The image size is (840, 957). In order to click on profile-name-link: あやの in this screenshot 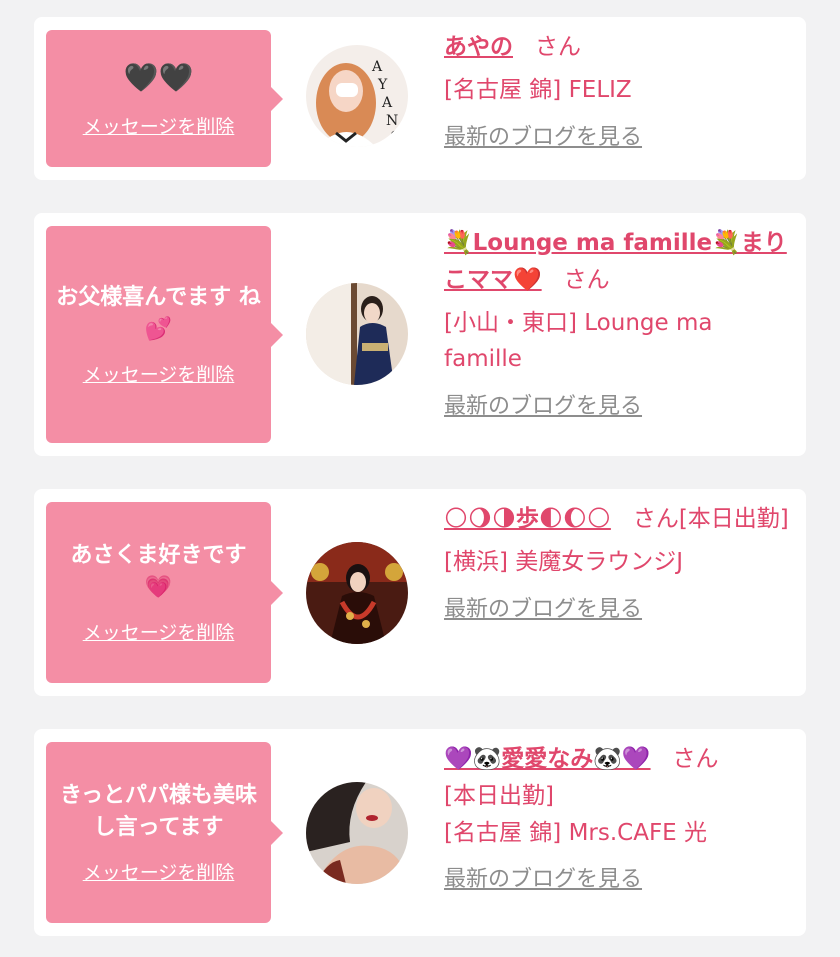, I will do `click(478, 47)`.